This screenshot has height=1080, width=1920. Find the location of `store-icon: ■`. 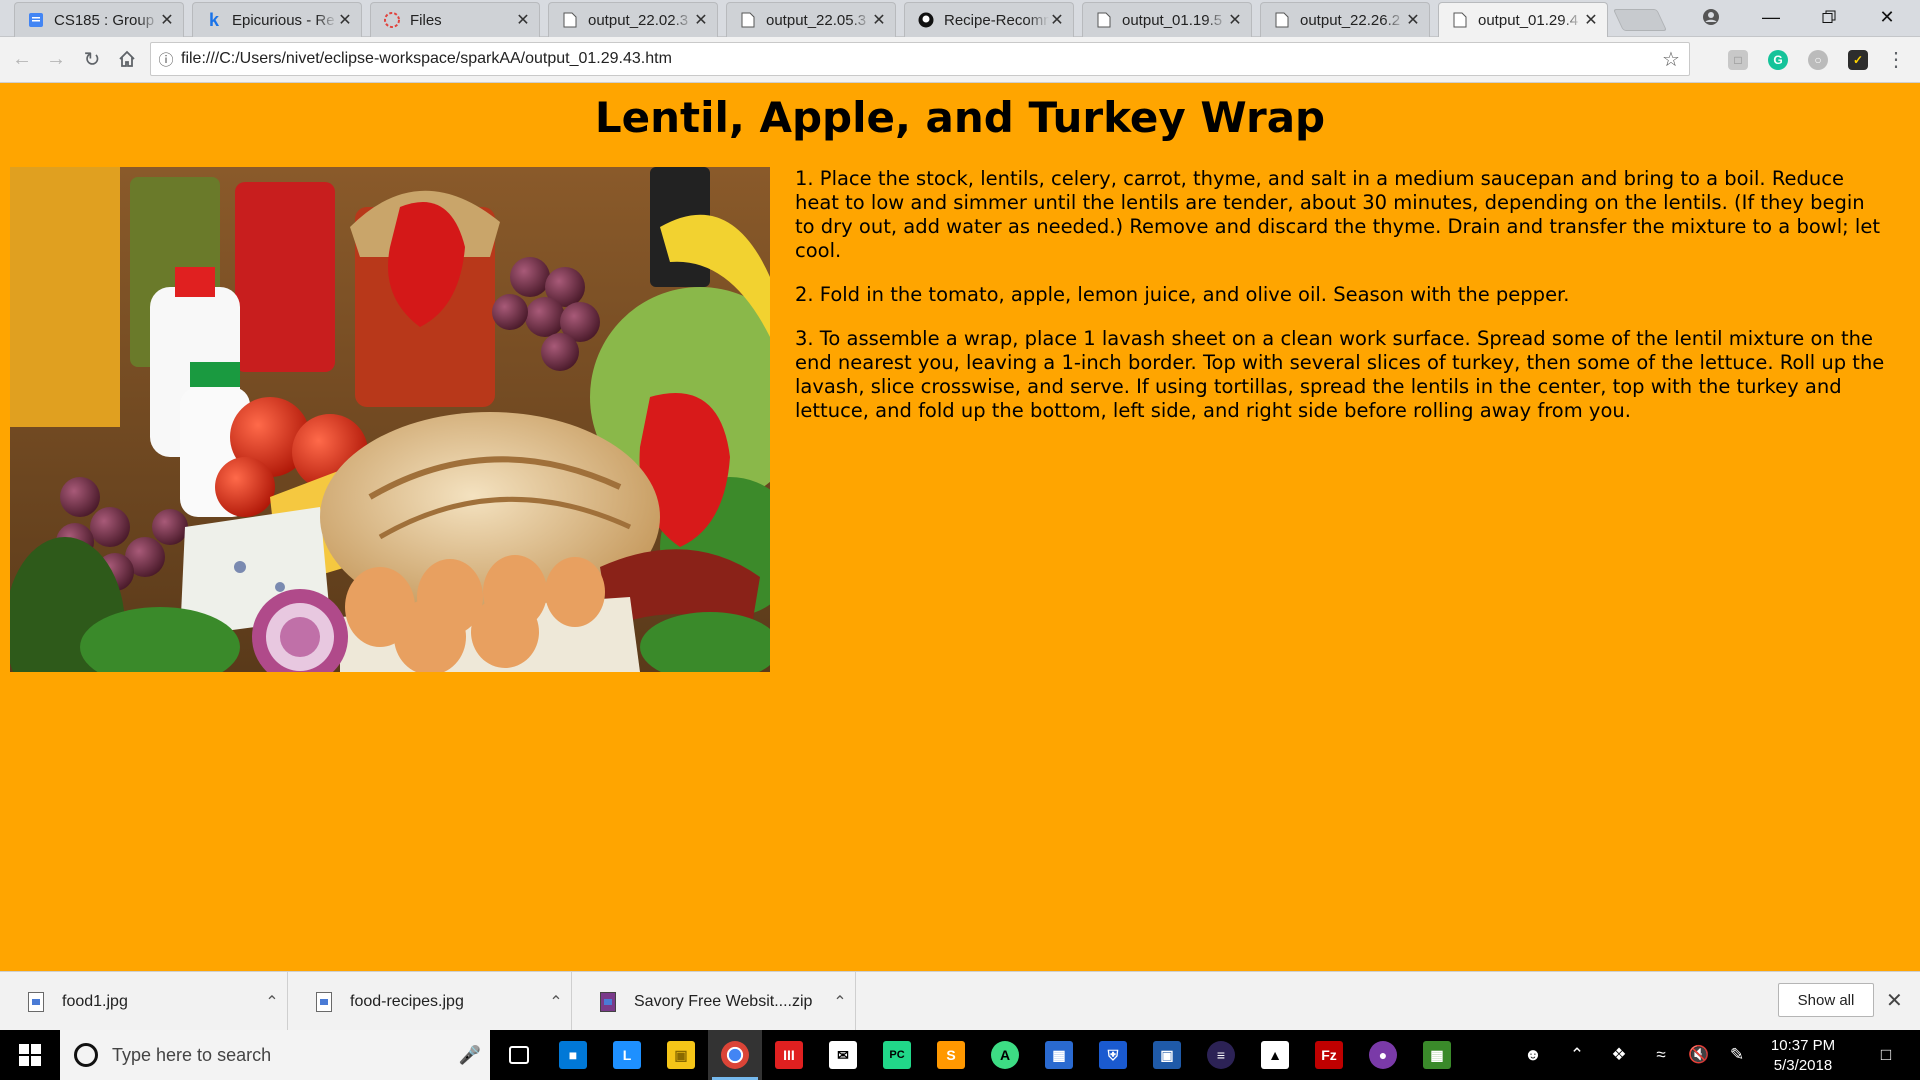

store-icon: ■ is located at coordinates (573, 1055).